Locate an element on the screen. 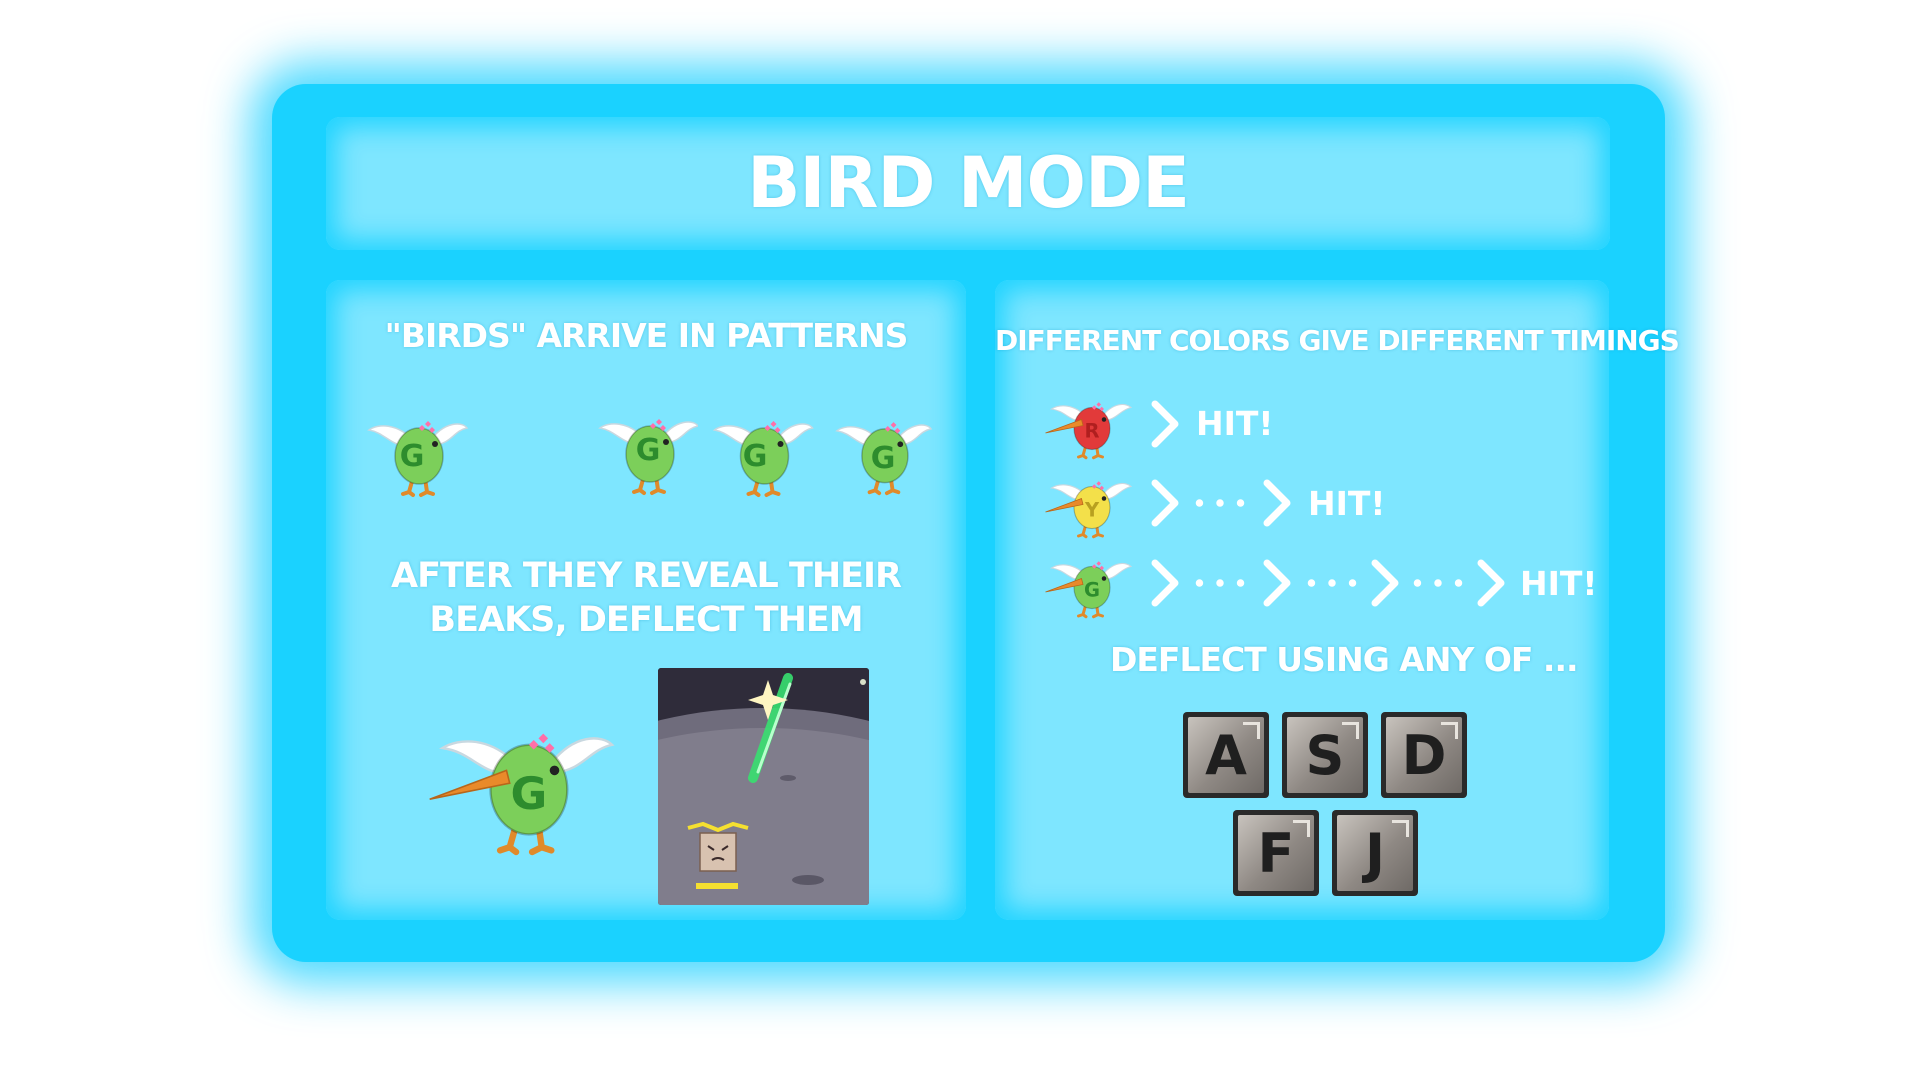 This screenshot has height=1080, width=1920. key-d: D is located at coordinates (1424, 755).